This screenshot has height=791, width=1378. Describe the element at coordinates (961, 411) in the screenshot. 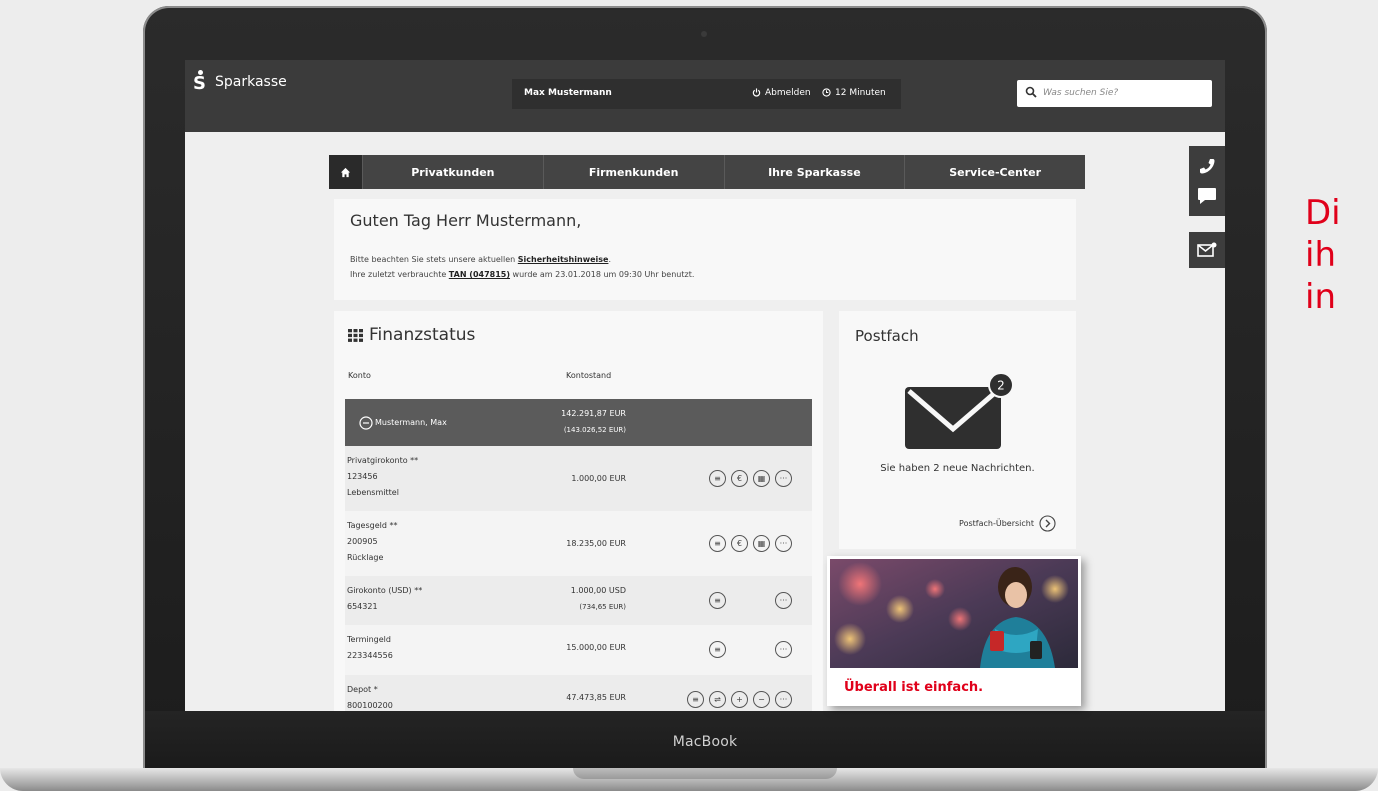

I see `envelope-icon: 2` at that location.